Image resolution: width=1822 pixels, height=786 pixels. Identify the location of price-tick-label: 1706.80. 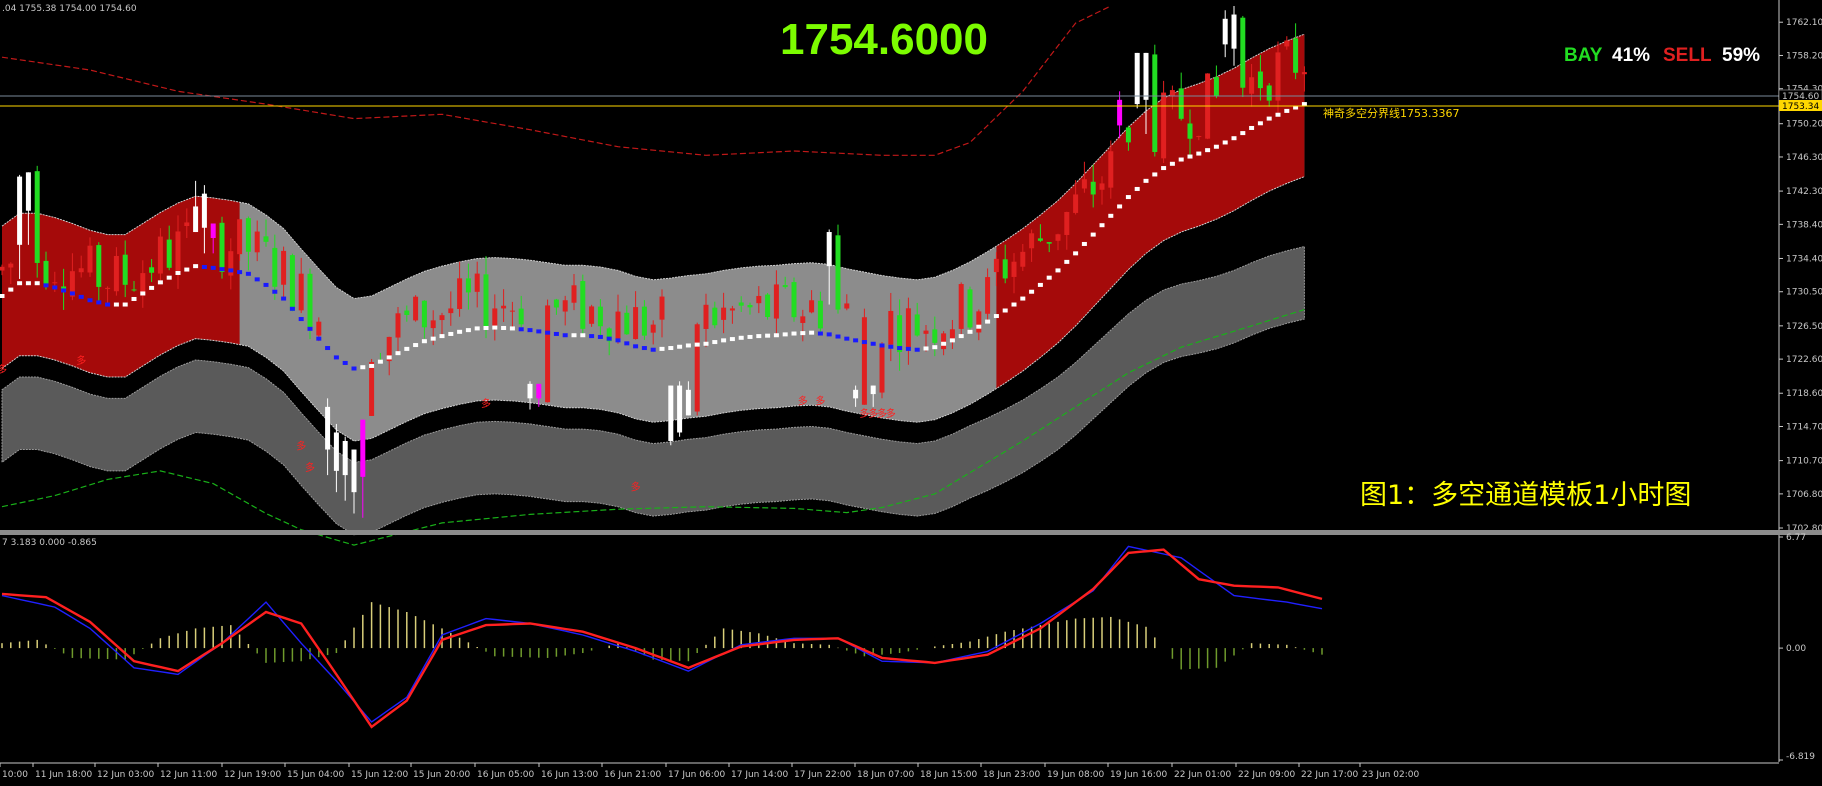
(1804, 495).